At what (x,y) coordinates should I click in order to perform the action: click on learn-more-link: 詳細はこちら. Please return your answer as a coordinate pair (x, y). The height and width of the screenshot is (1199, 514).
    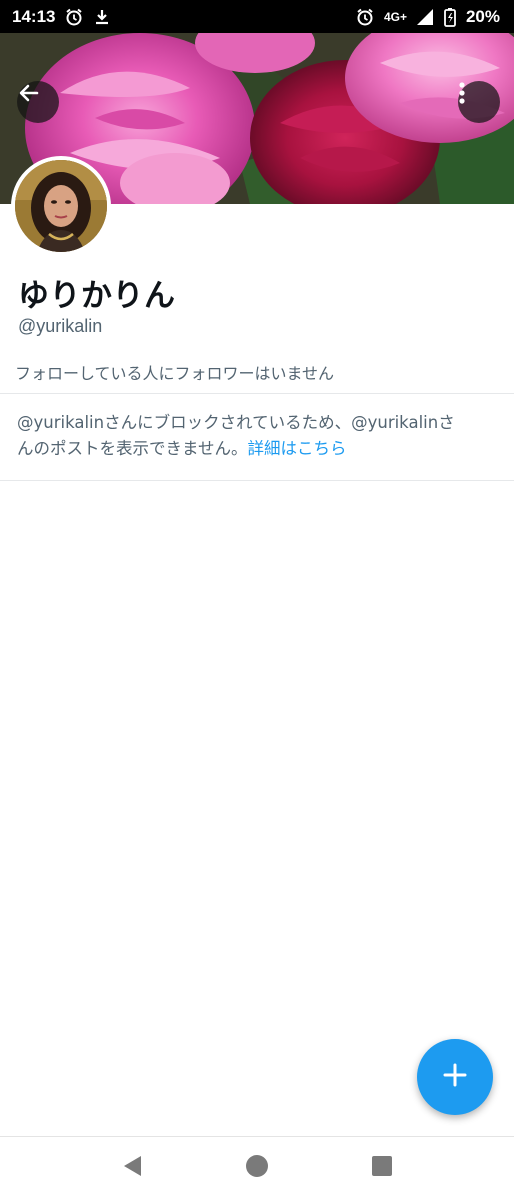
    Looking at the image, I should click on (297, 448).